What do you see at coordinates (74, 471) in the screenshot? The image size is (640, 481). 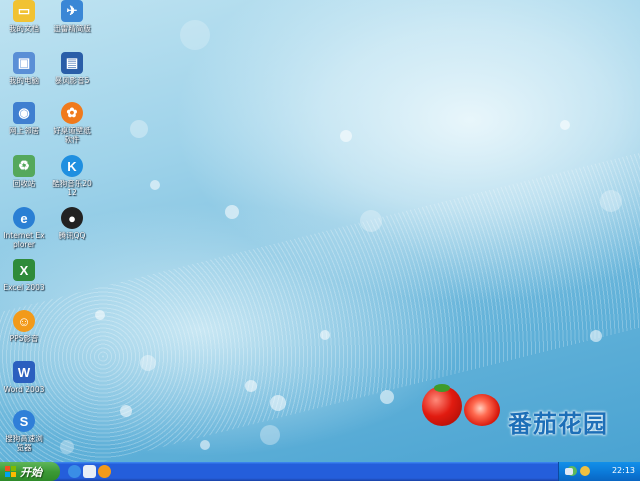 I see `quicklaunch-ie-icon` at bounding box center [74, 471].